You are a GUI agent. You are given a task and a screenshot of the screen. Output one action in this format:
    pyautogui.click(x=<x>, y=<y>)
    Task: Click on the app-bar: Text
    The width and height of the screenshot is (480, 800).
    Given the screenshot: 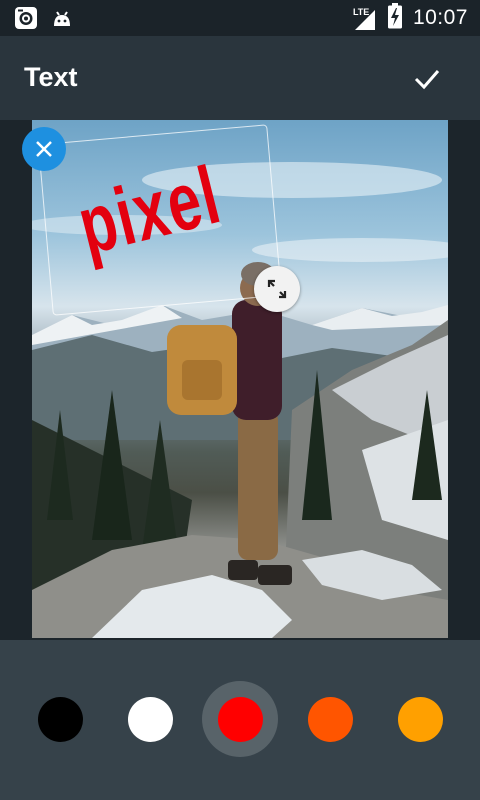 What is the action you would take?
    pyautogui.click(x=240, y=78)
    